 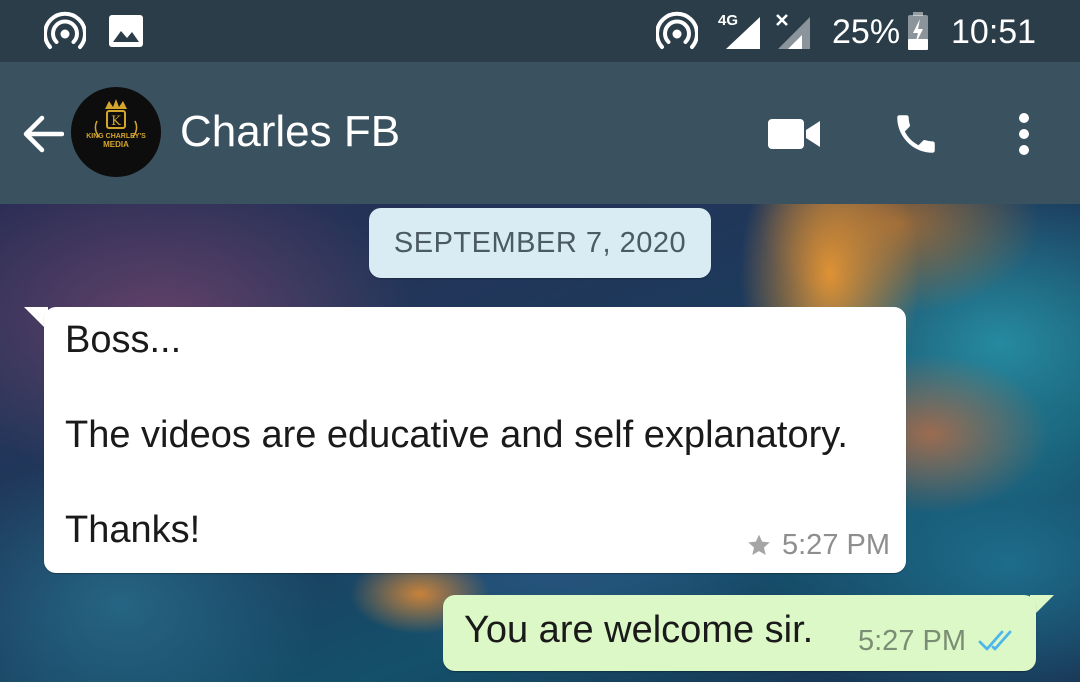 I want to click on voice-call-button, so click(x=916, y=134).